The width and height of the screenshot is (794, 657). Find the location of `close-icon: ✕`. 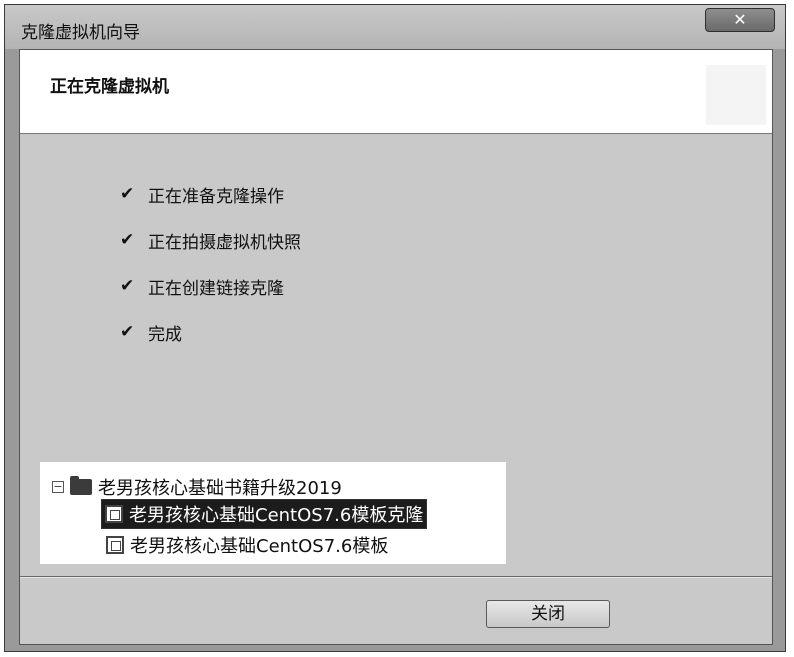

close-icon: ✕ is located at coordinates (740, 19).